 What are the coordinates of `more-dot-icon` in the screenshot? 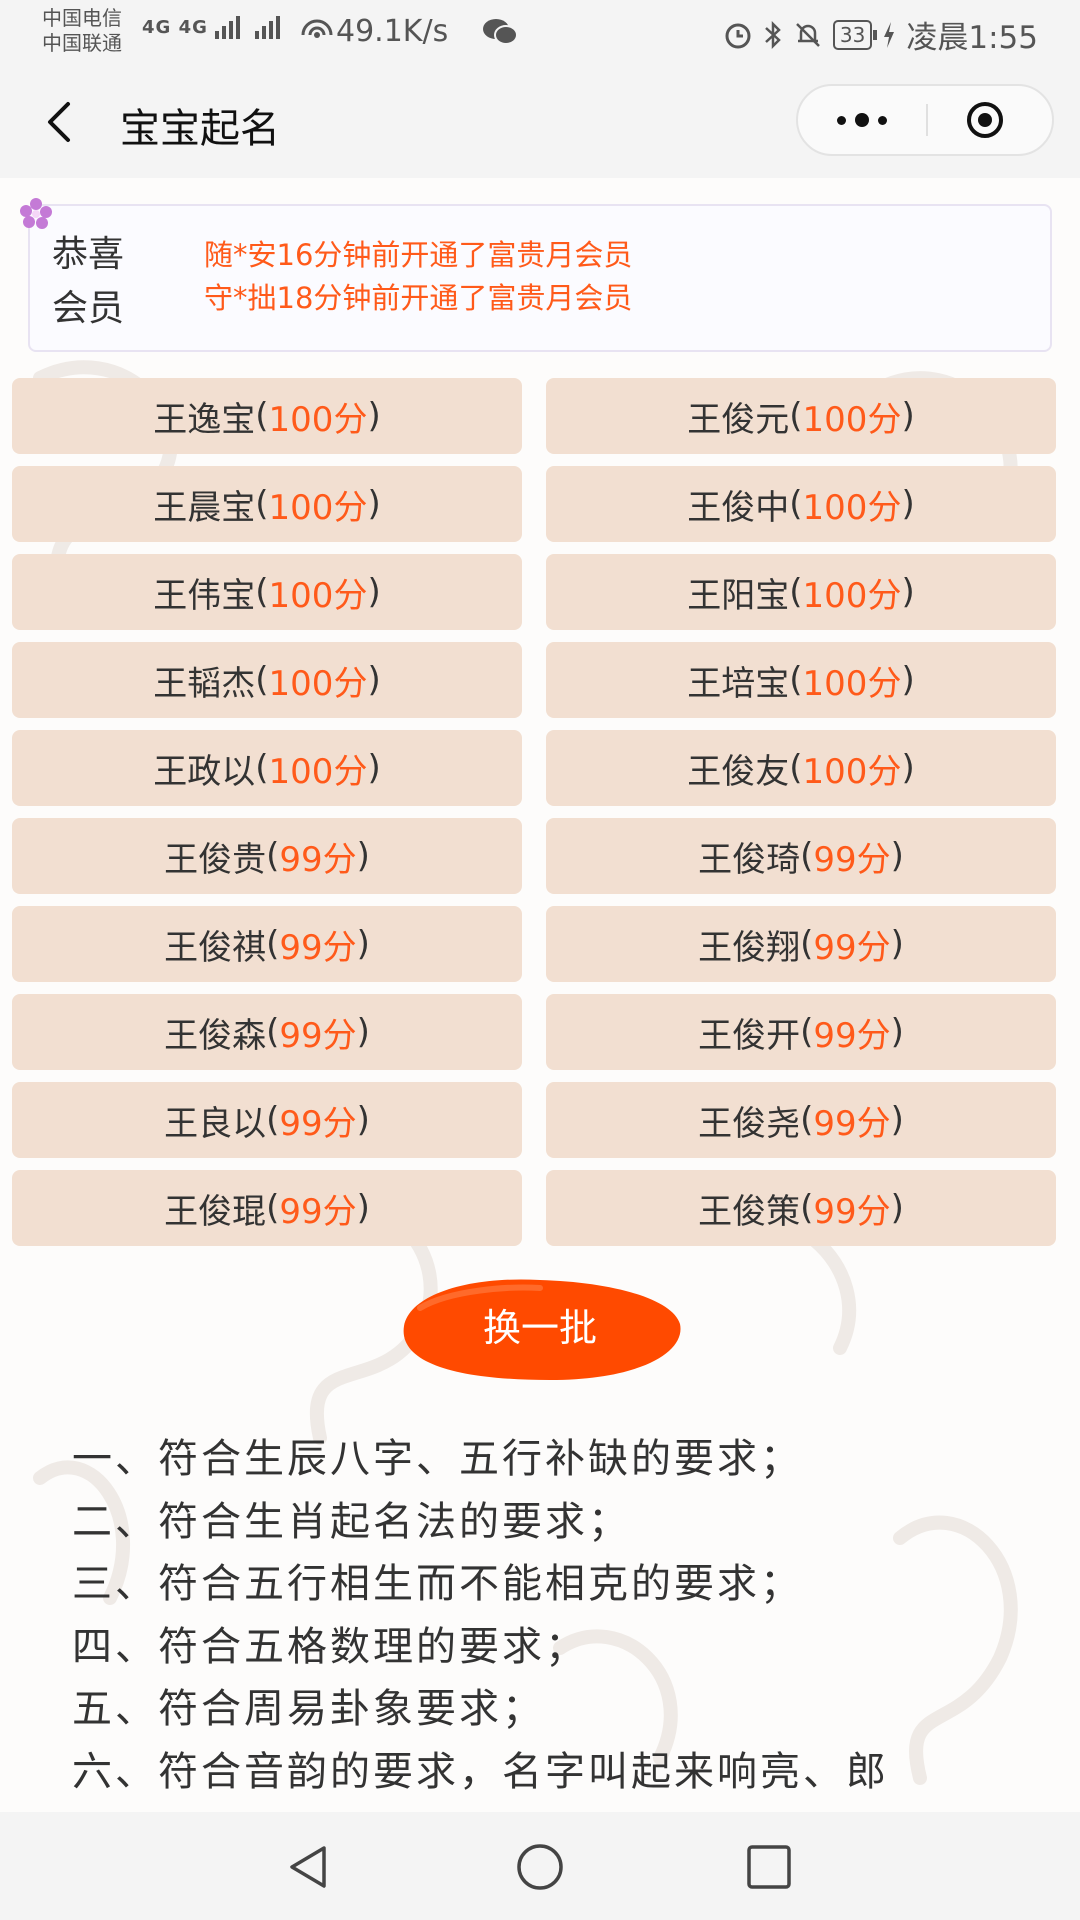 It's located at (841, 120).